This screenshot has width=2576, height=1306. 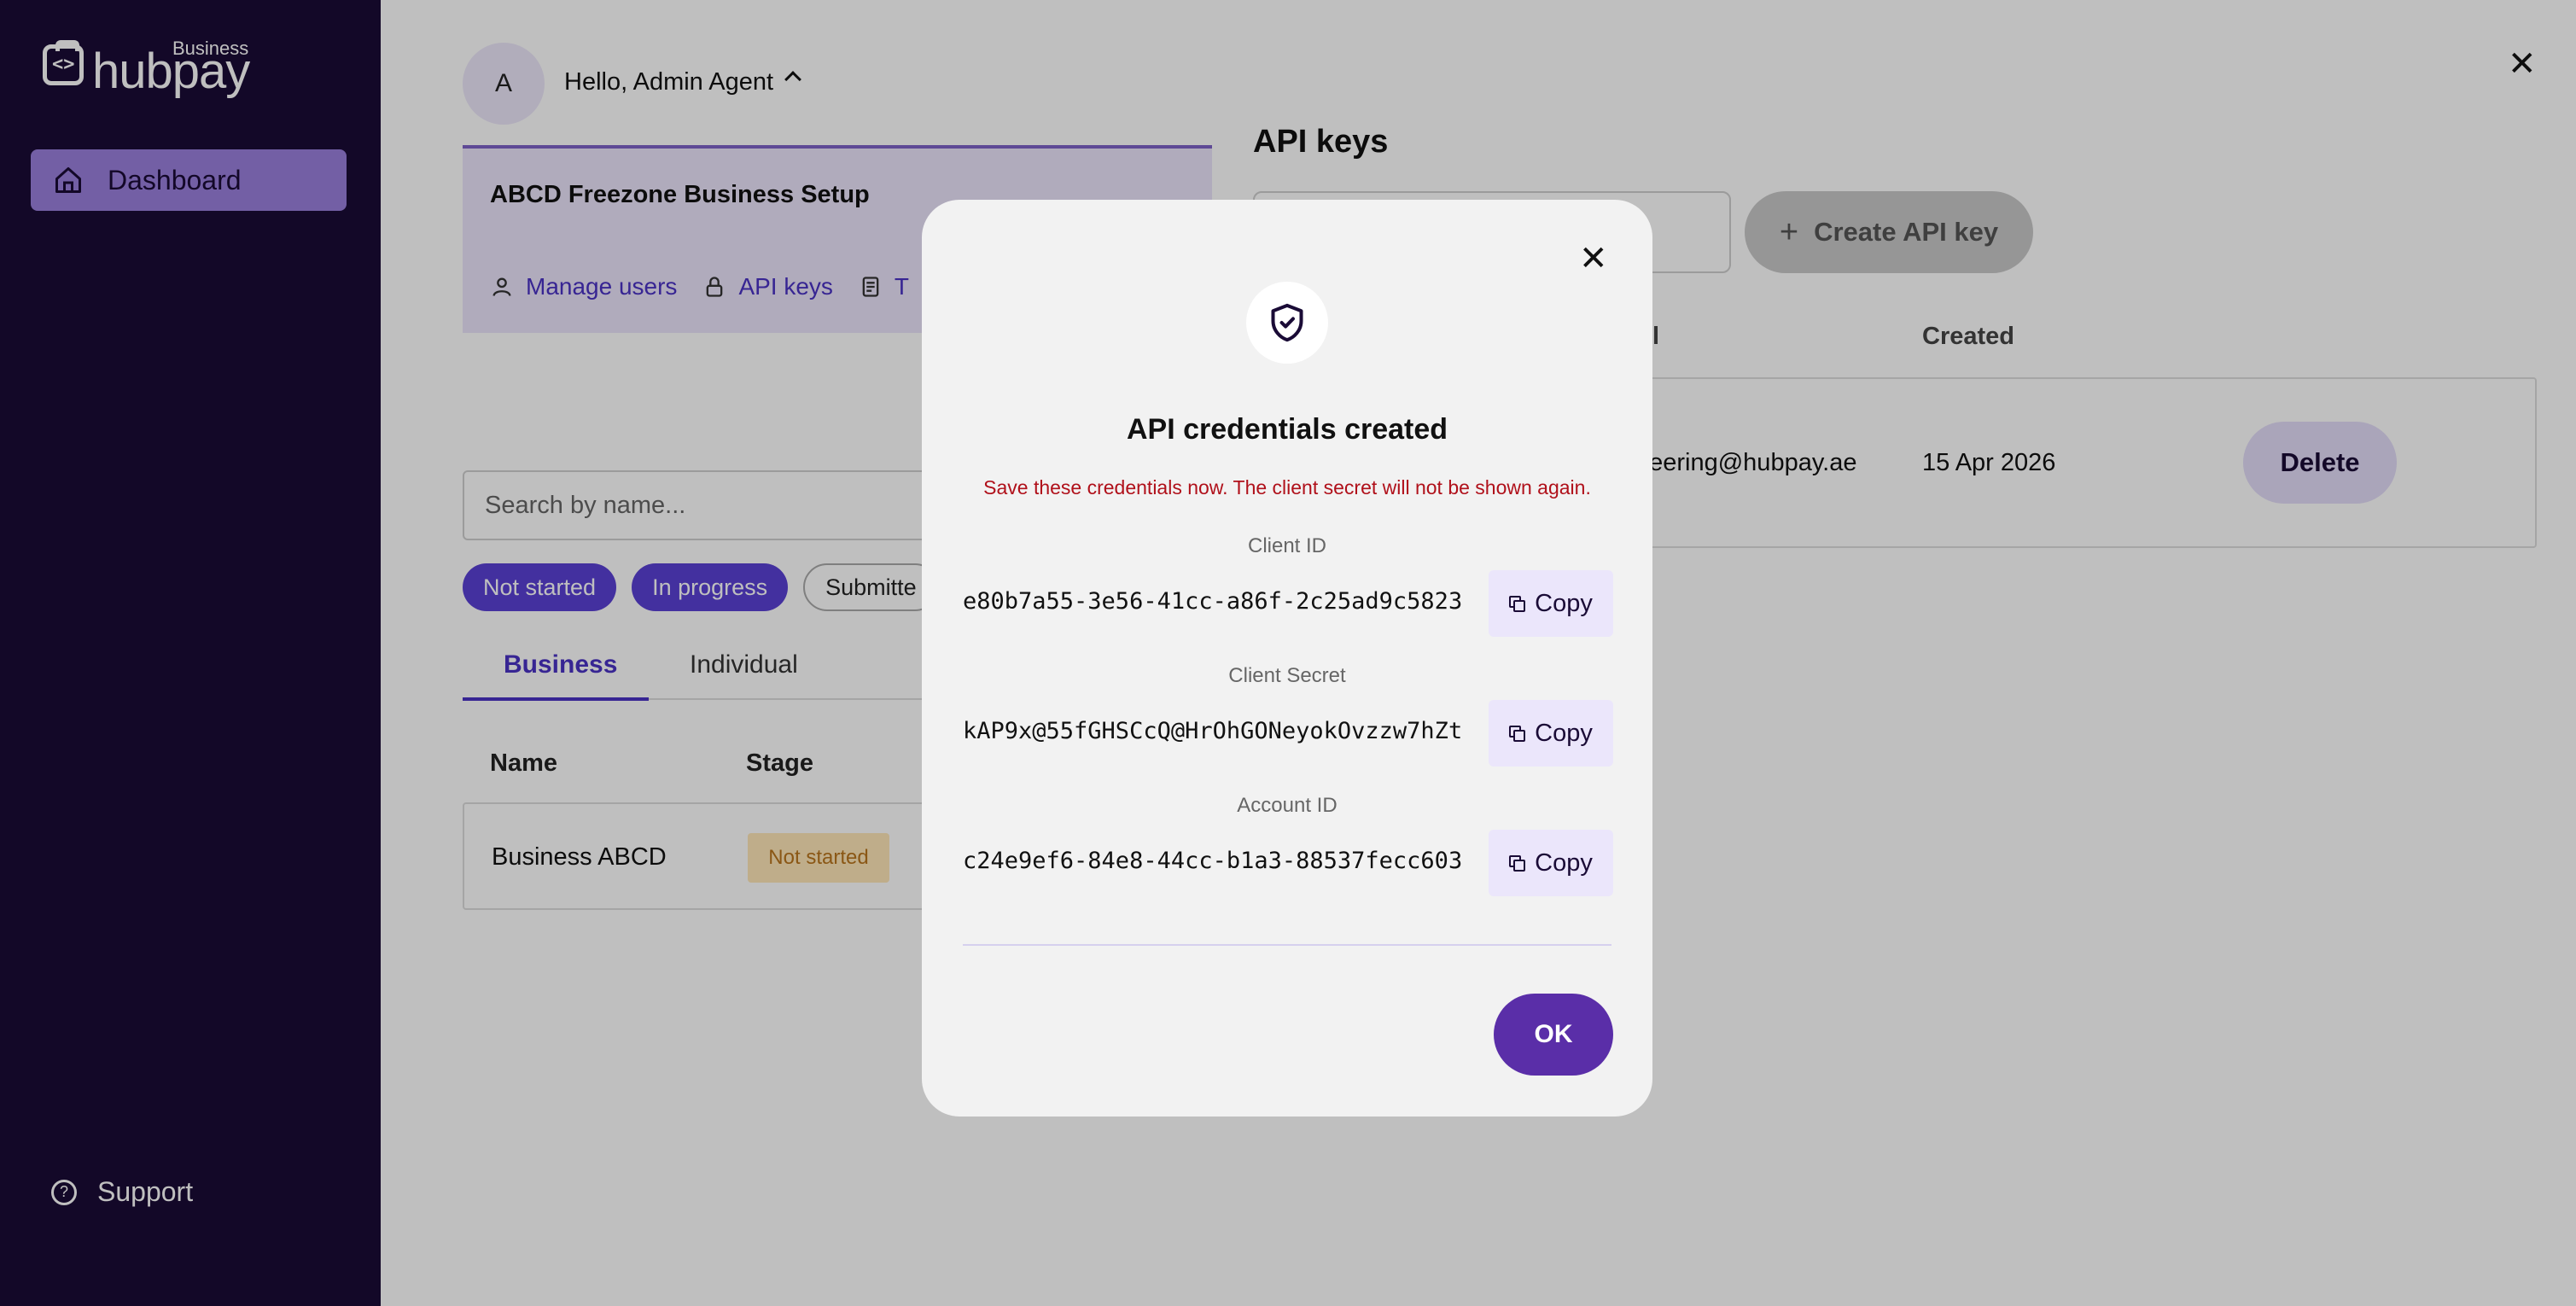 What do you see at coordinates (1287, 675) in the screenshot?
I see `client-secret-label: Client Secret` at bounding box center [1287, 675].